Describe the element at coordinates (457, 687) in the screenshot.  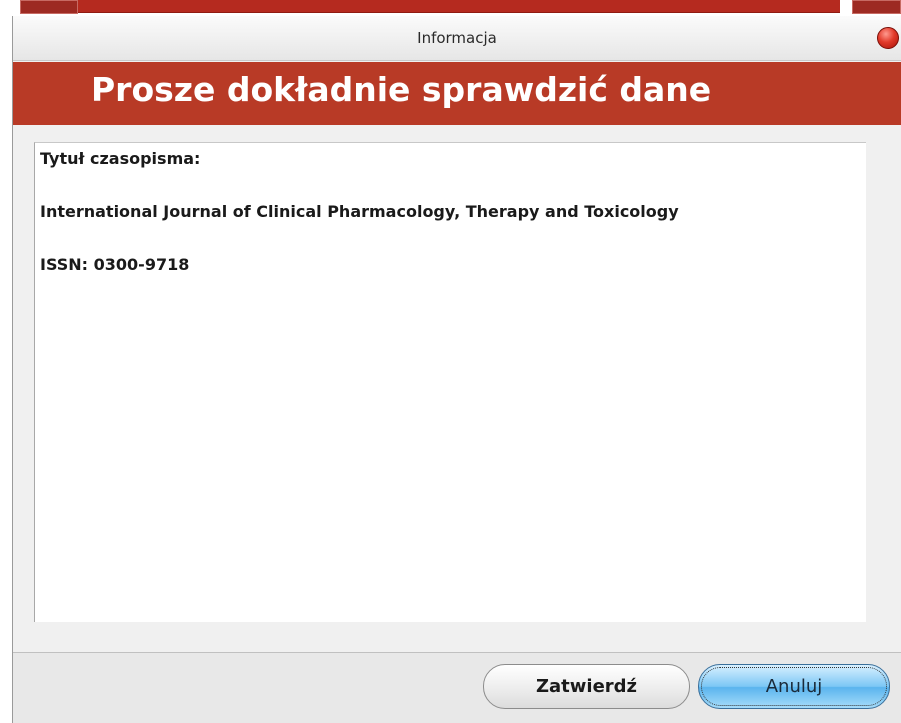
I see `button-bar: Zatwierdź Anuluj` at that location.